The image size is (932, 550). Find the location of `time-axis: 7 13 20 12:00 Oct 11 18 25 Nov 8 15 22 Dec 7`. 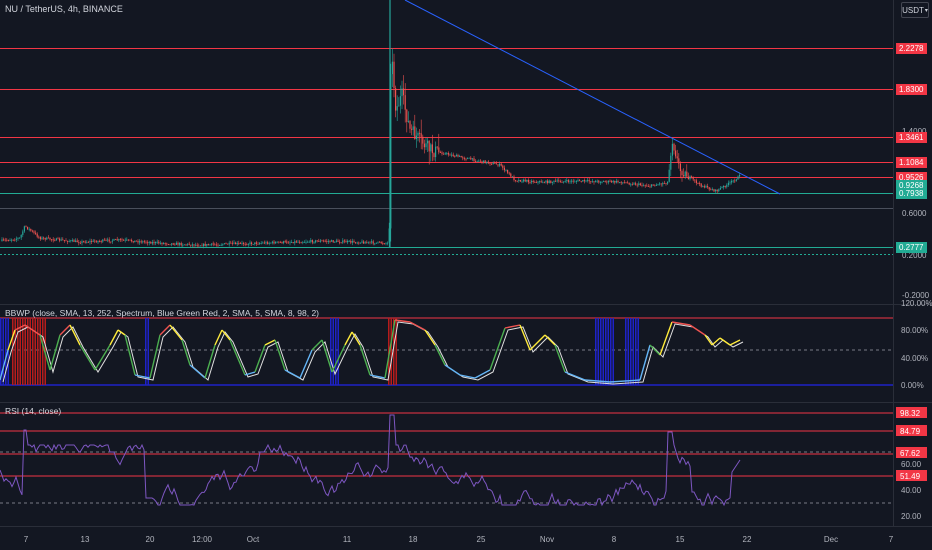

time-axis: 7 13 20 12:00 Oct 11 18 25 Nov 8 15 22 Dec 7 is located at coordinates (459, 539).